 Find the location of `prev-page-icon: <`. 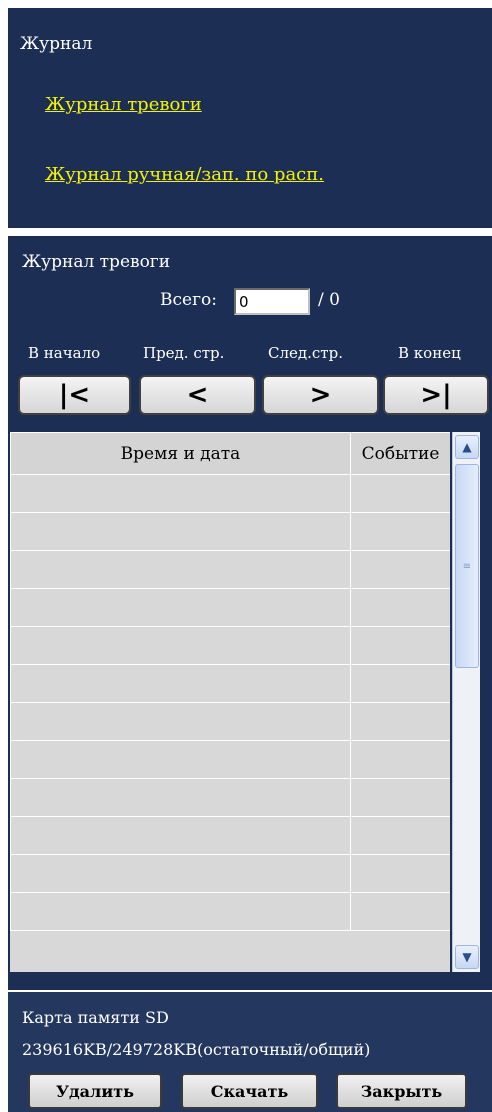

prev-page-icon: < is located at coordinates (197, 395).